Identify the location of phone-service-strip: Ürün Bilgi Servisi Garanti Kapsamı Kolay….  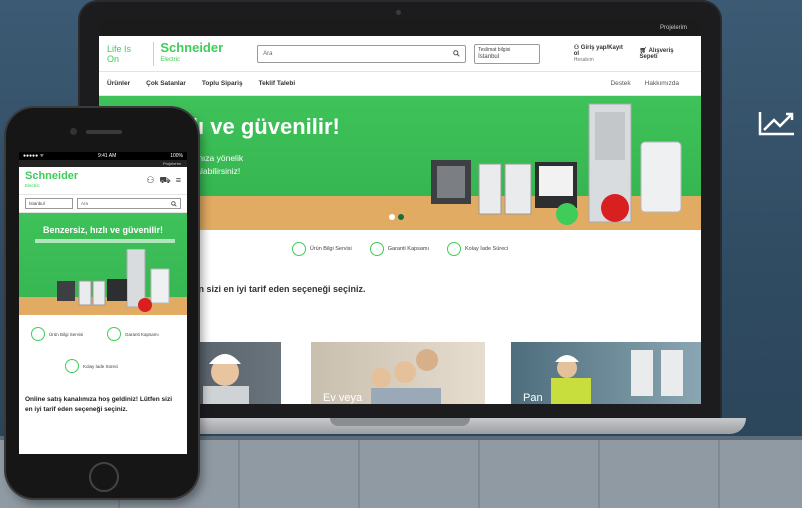
(103, 350).